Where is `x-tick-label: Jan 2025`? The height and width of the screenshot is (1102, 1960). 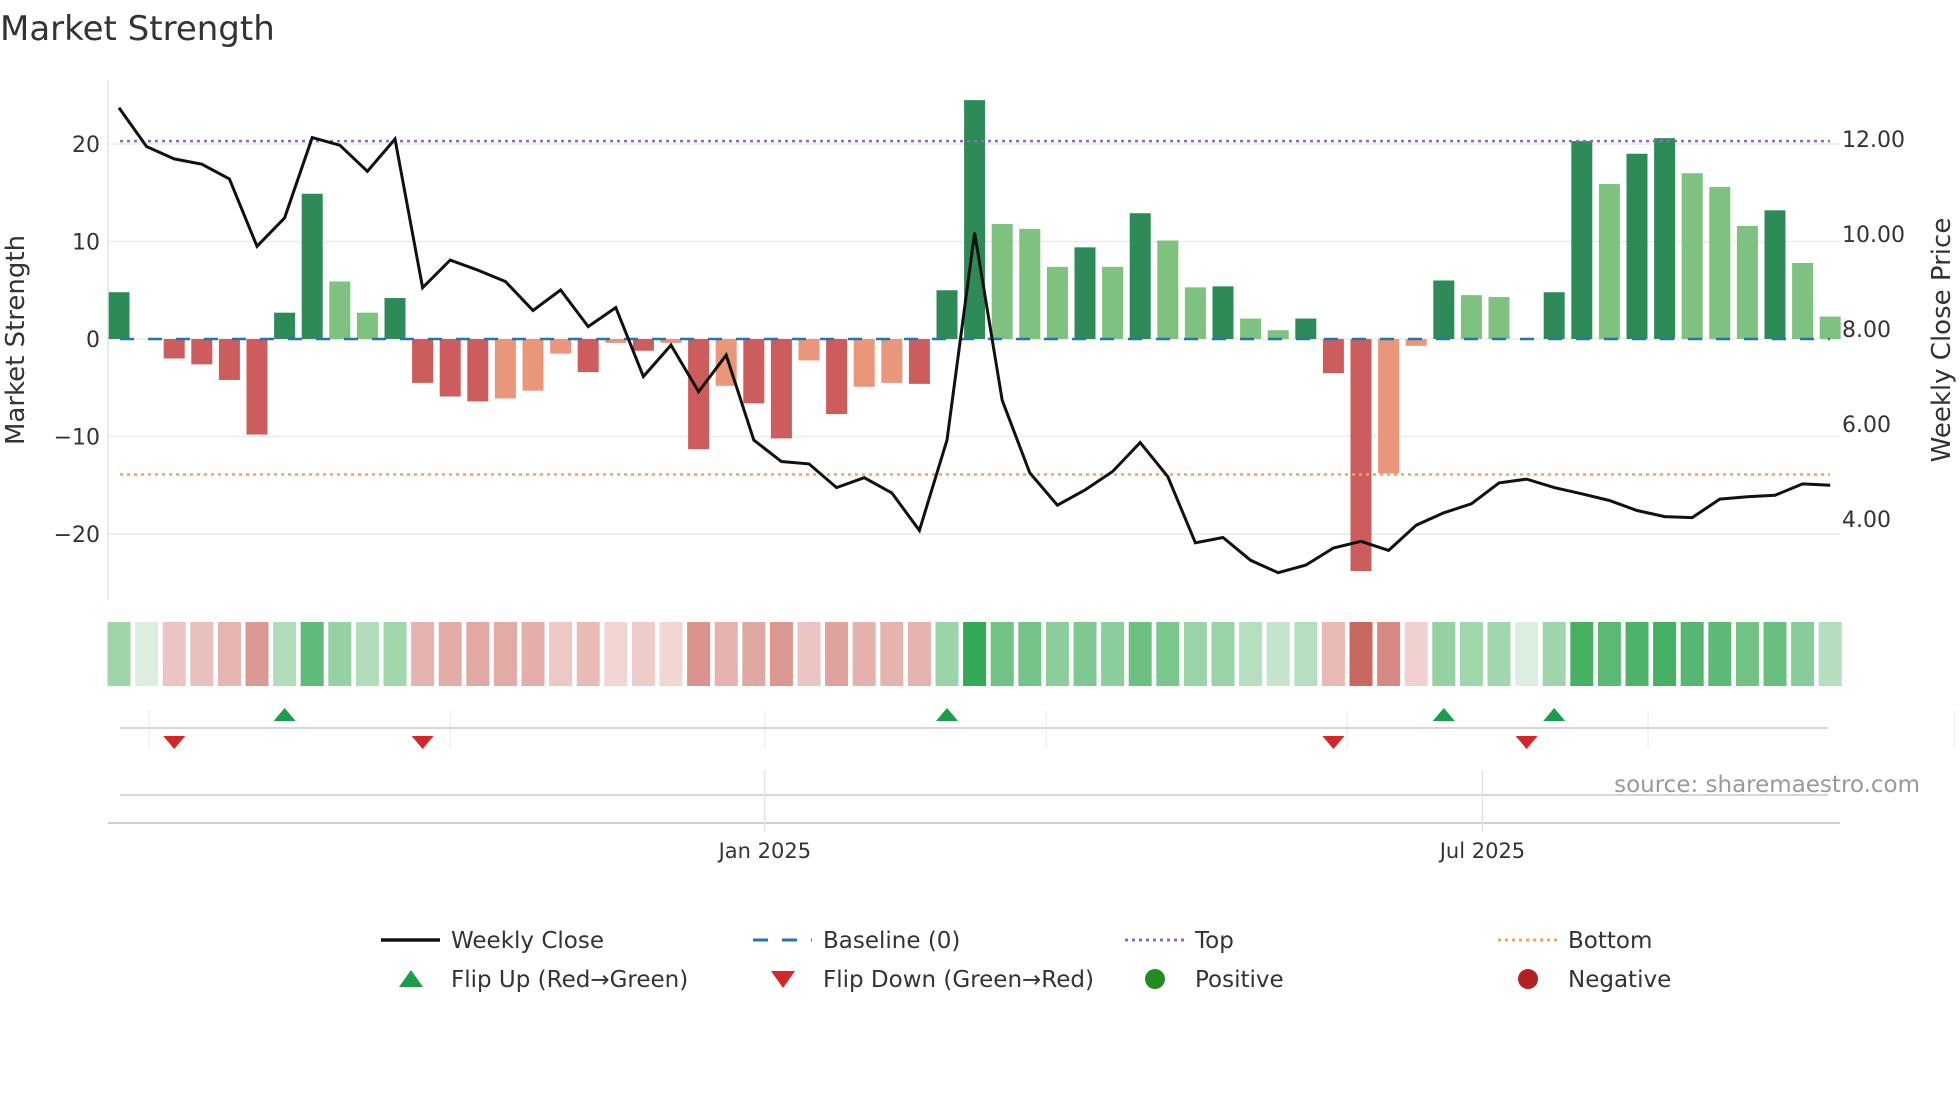
x-tick-label: Jan 2025 is located at coordinates (764, 851).